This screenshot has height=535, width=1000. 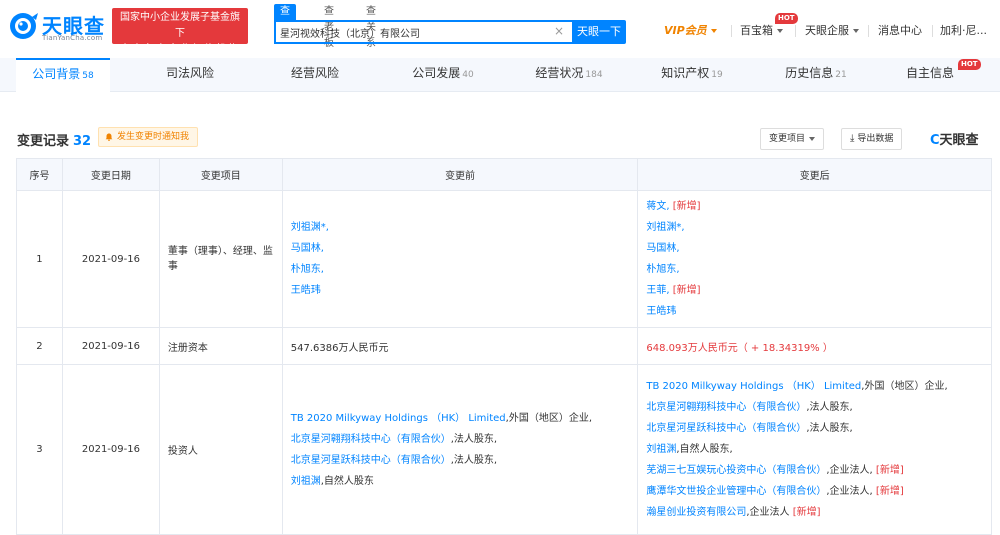 I want to click on investor-link: 瀚星创业投资有限公司, so click(x=696, y=512).